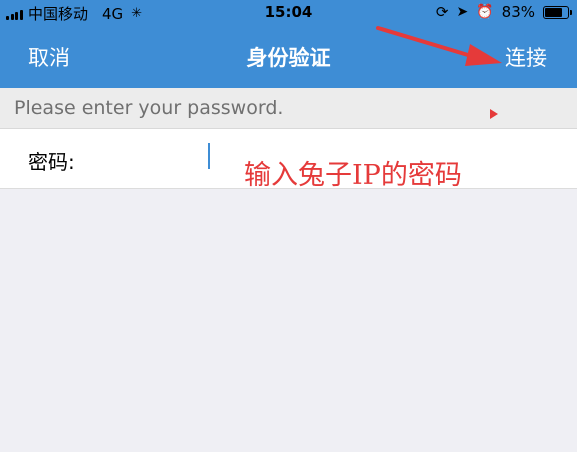 The height and width of the screenshot is (452, 577). What do you see at coordinates (149, 108) in the screenshot?
I see `password-hint: Please enter your password.` at bounding box center [149, 108].